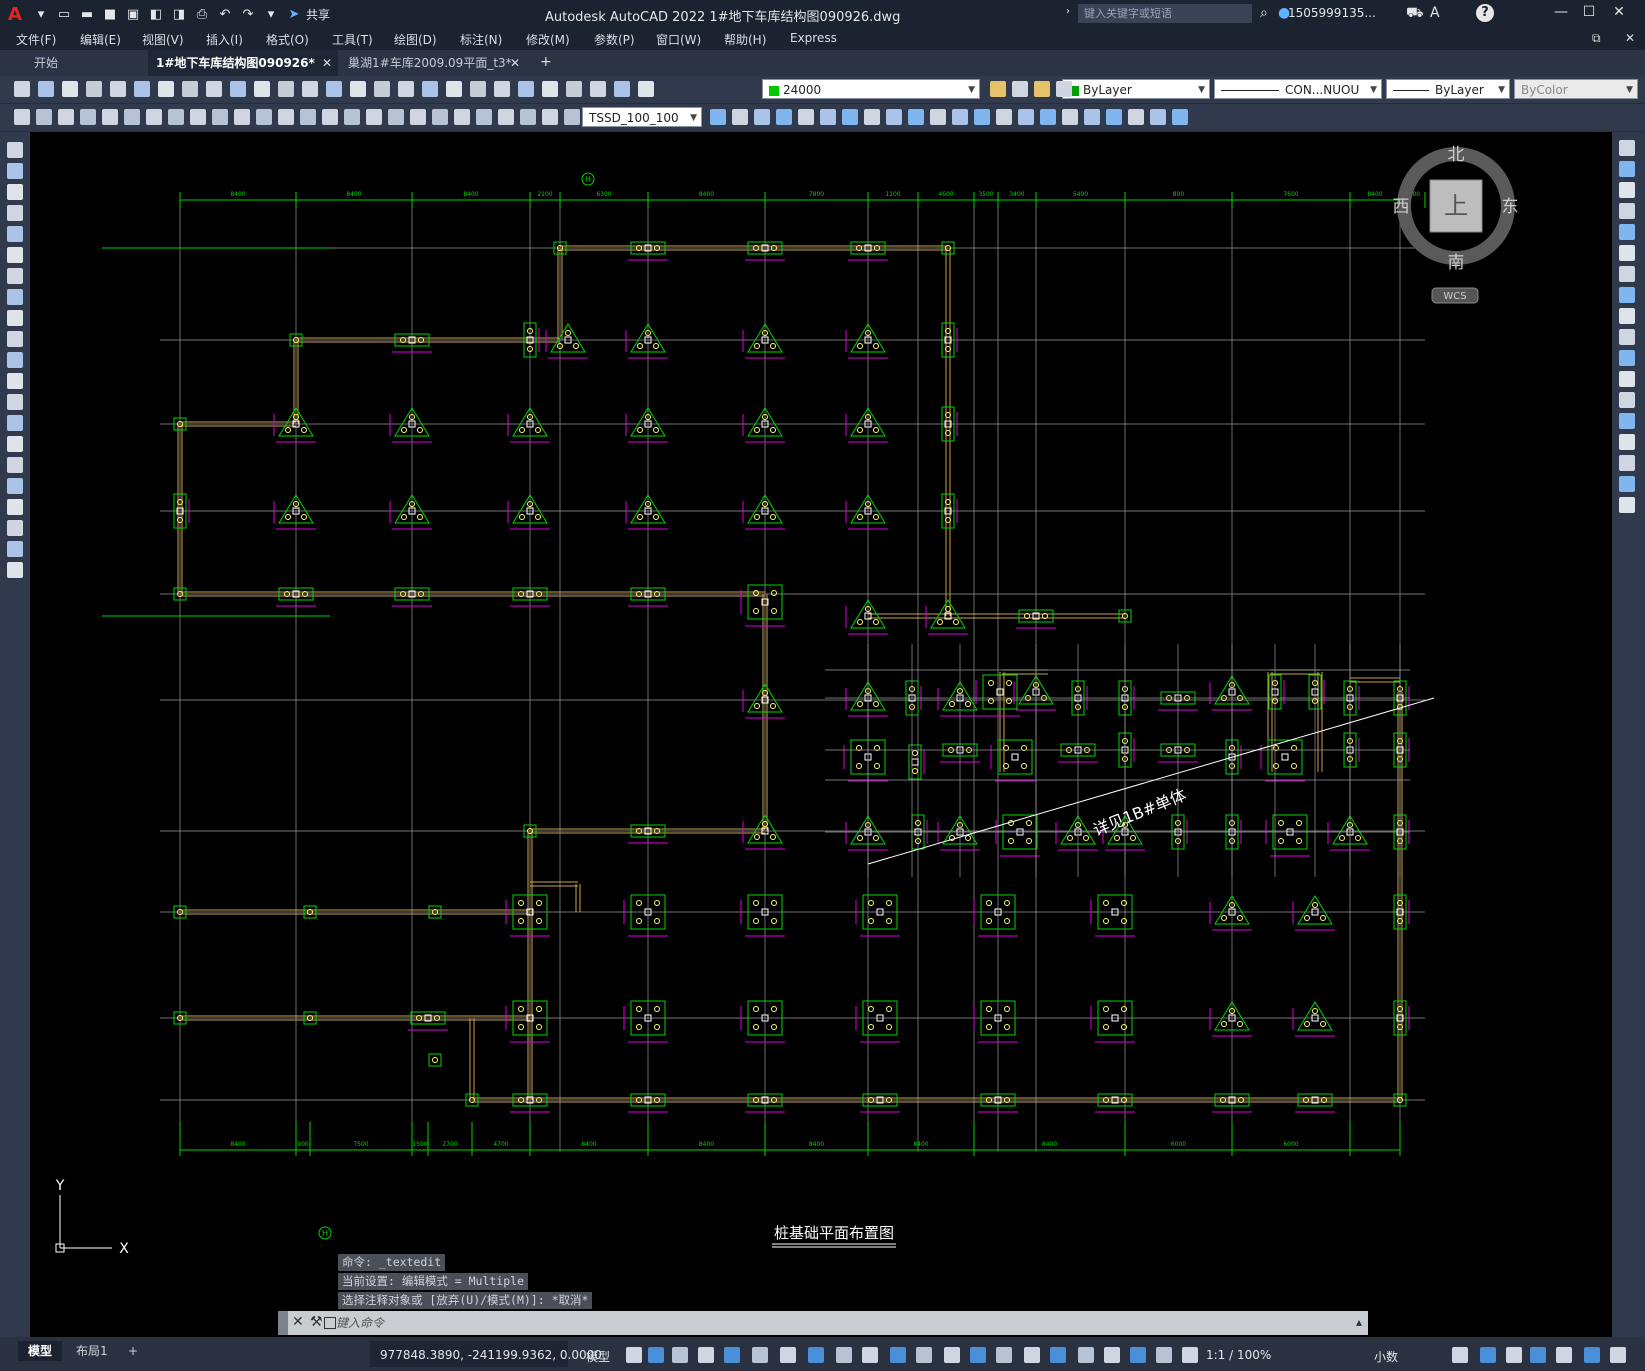 Image resolution: width=1645 pixels, height=1371 pixels. Describe the element at coordinates (1627, 505) in the screenshot. I see `explode-icon` at that location.